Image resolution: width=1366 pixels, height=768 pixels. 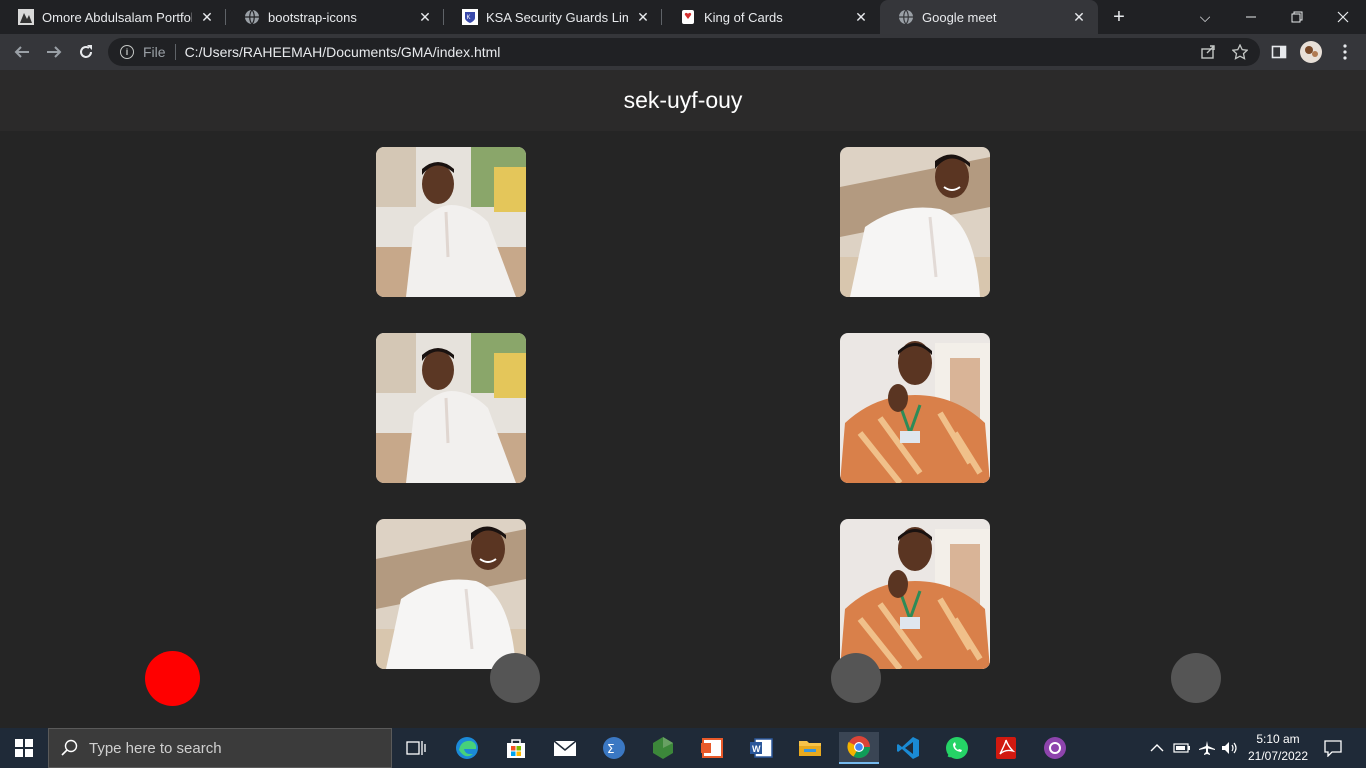 What do you see at coordinates (957, 748) in the screenshot?
I see `whatsapp-icon` at bounding box center [957, 748].